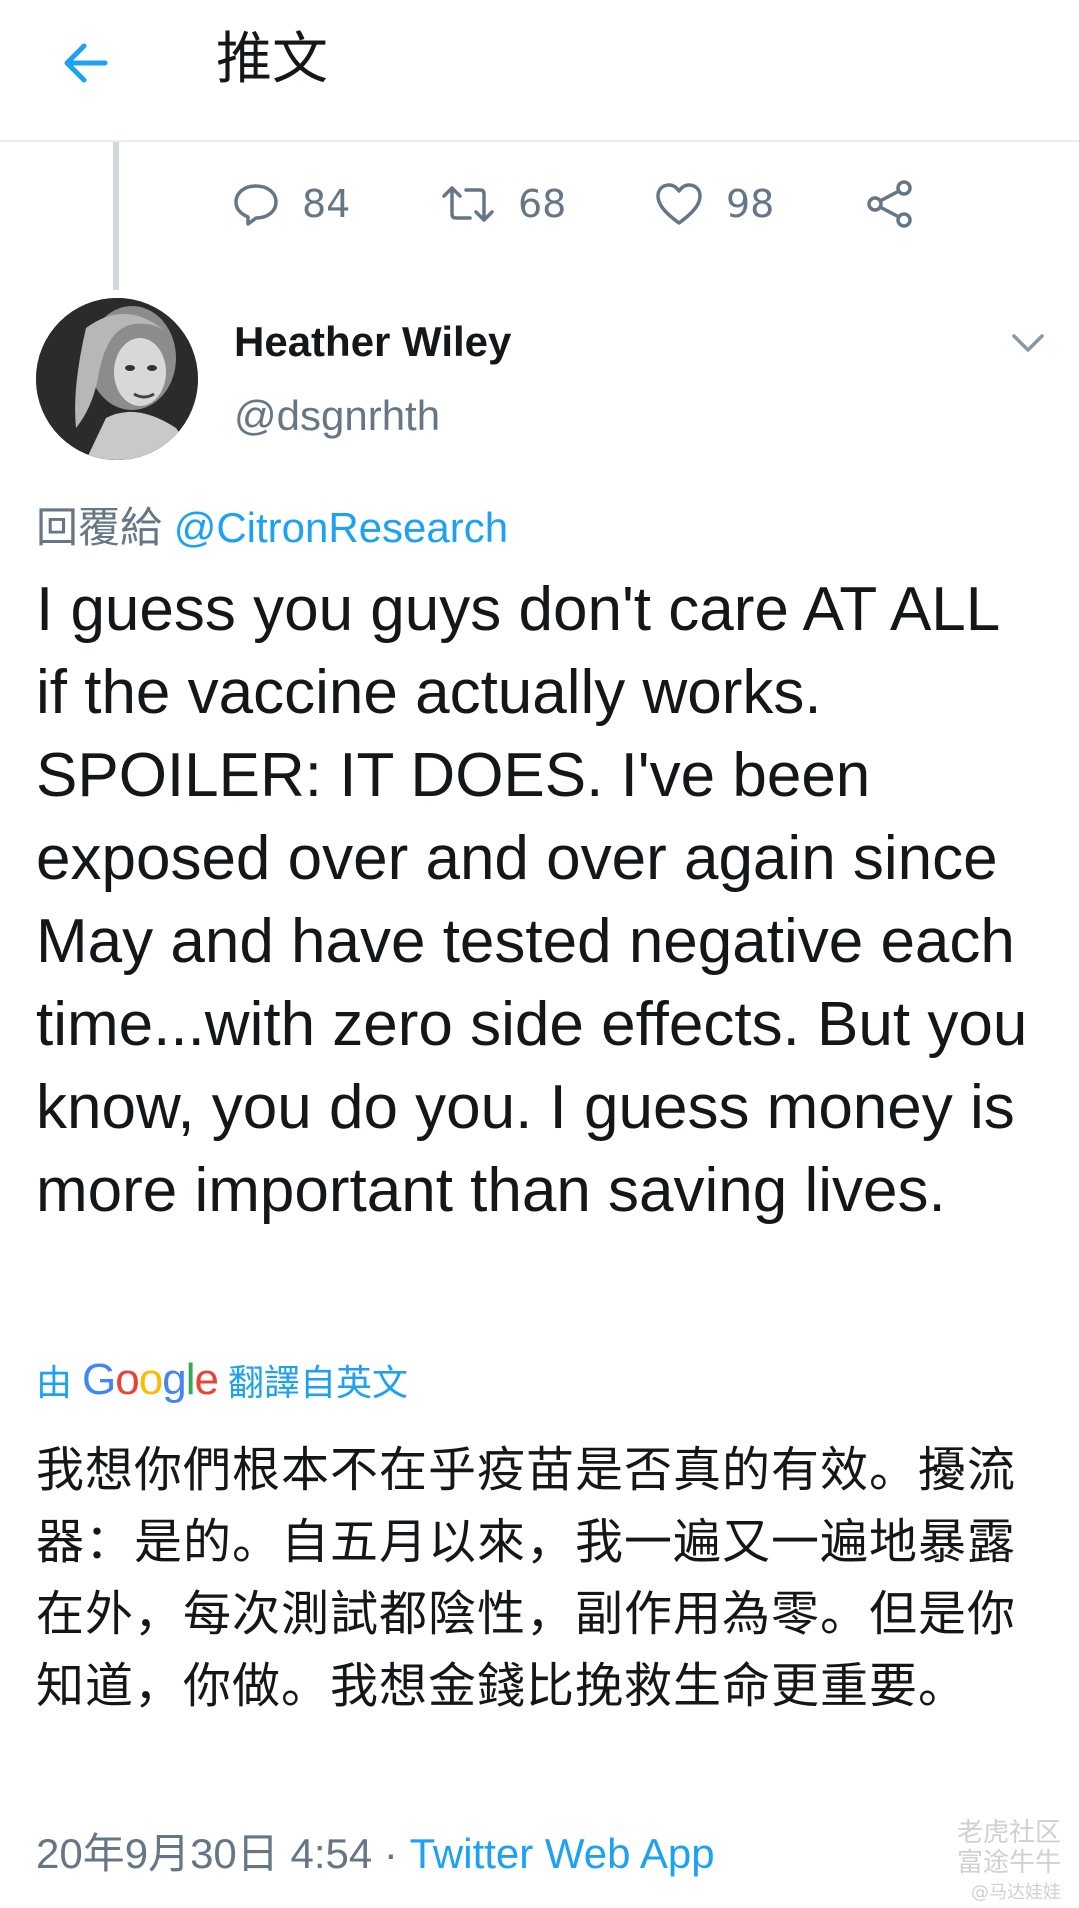  I want to click on like-button: 98, so click(714, 204).